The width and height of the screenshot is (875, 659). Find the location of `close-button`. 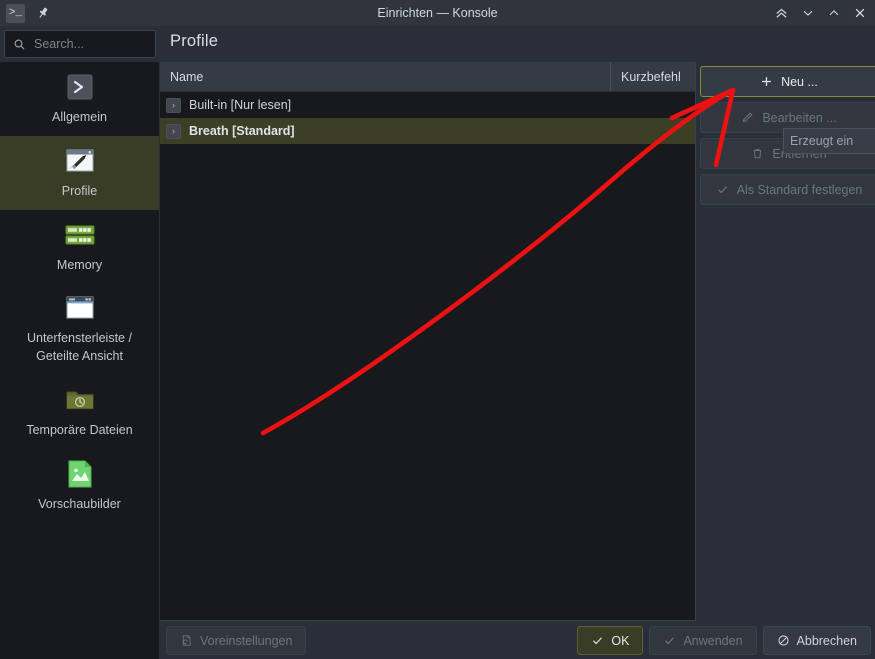

close-button is located at coordinates (859, 13).